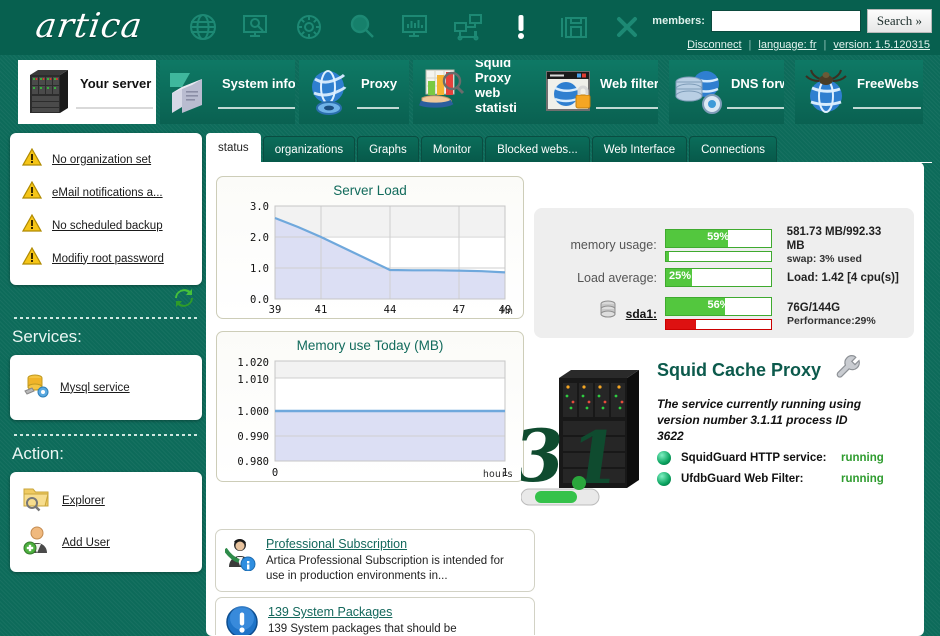 The image size is (940, 636). Describe the element at coordinates (755, 92) in the screenshot. I see `modnav-label: DNS forward` at that location.